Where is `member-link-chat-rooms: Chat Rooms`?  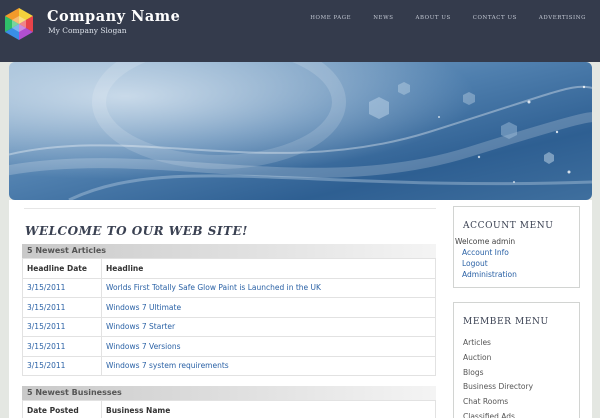 member-link-chat-rooms: Chat Rooms is located at coordinates (498, 402).